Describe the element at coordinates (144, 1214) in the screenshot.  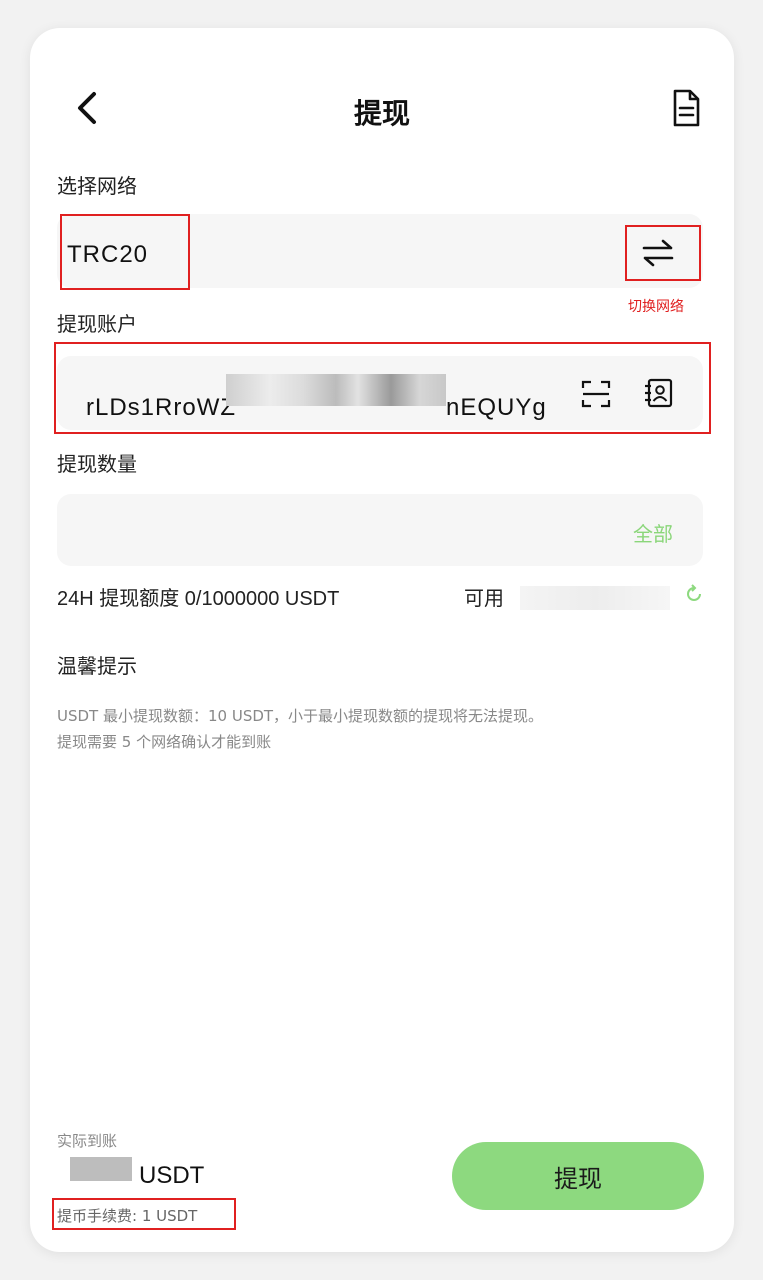
I see `fee-highlight-box` at that location.